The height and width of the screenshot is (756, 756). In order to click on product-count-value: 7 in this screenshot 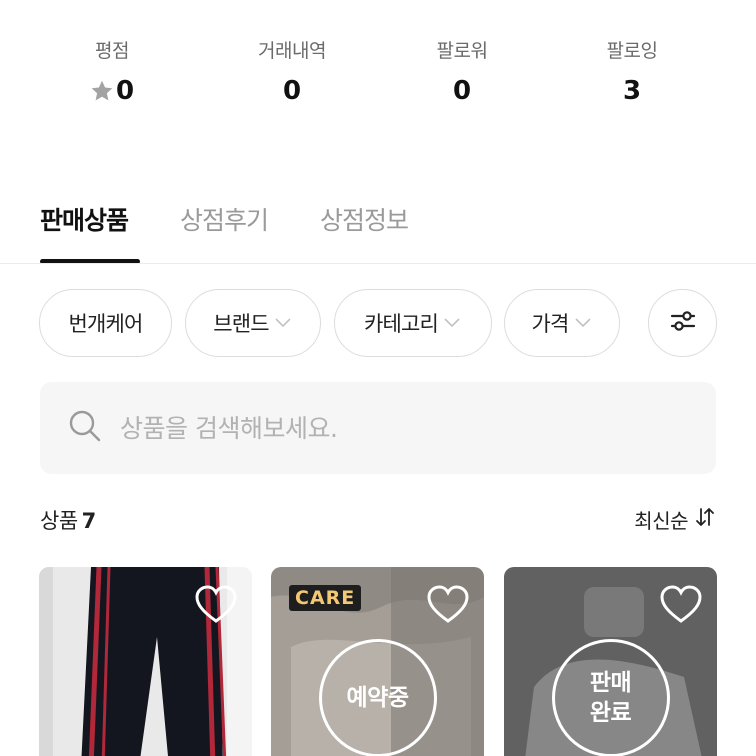, I will do `click(89, 521)`.